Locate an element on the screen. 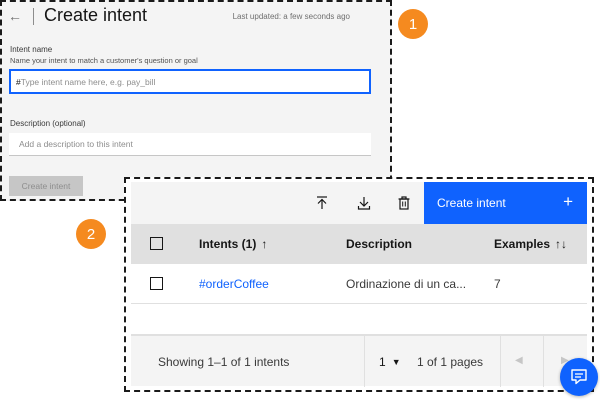  page-select-value: 1 is located at coordinates (382, 362).